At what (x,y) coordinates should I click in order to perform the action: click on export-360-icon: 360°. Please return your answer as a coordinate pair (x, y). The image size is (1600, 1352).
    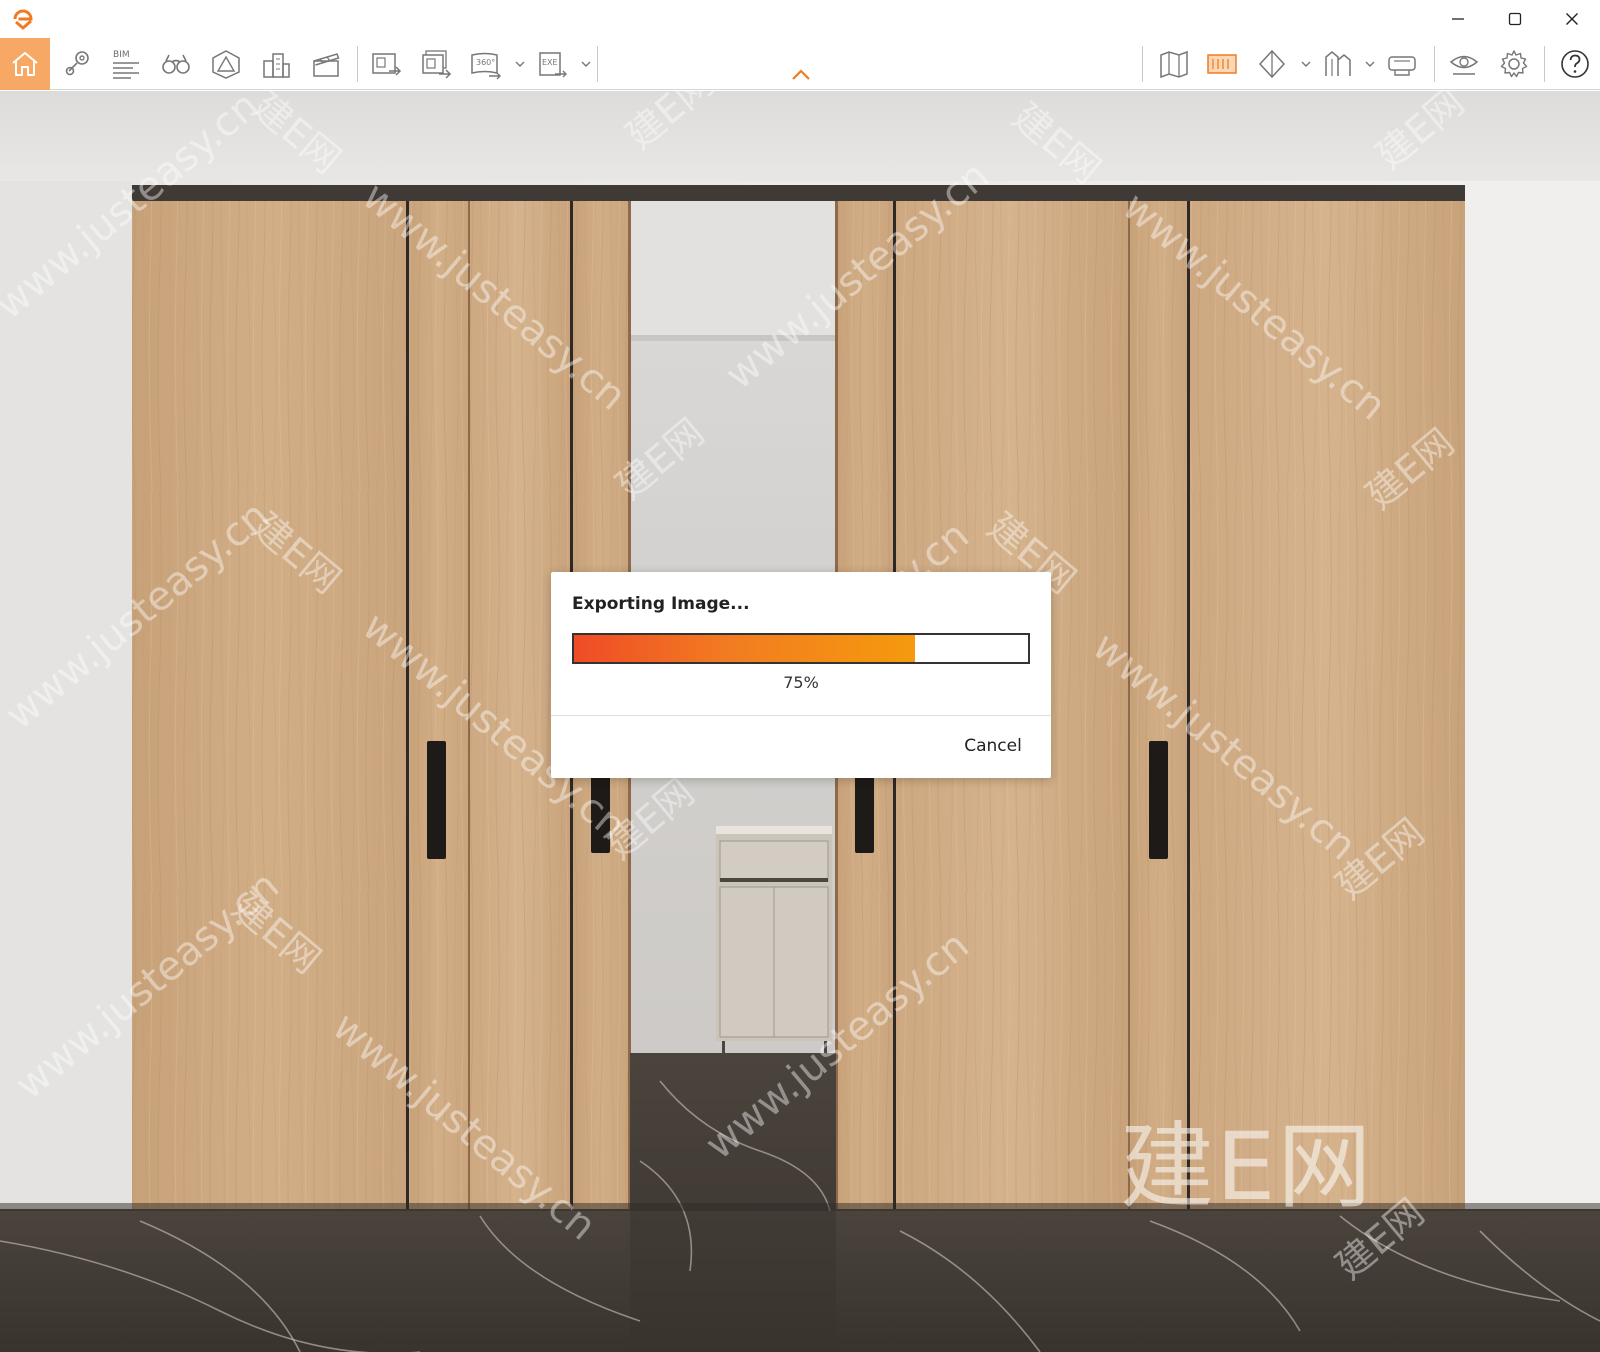
    Looking at the image, I should click on (486, 66).